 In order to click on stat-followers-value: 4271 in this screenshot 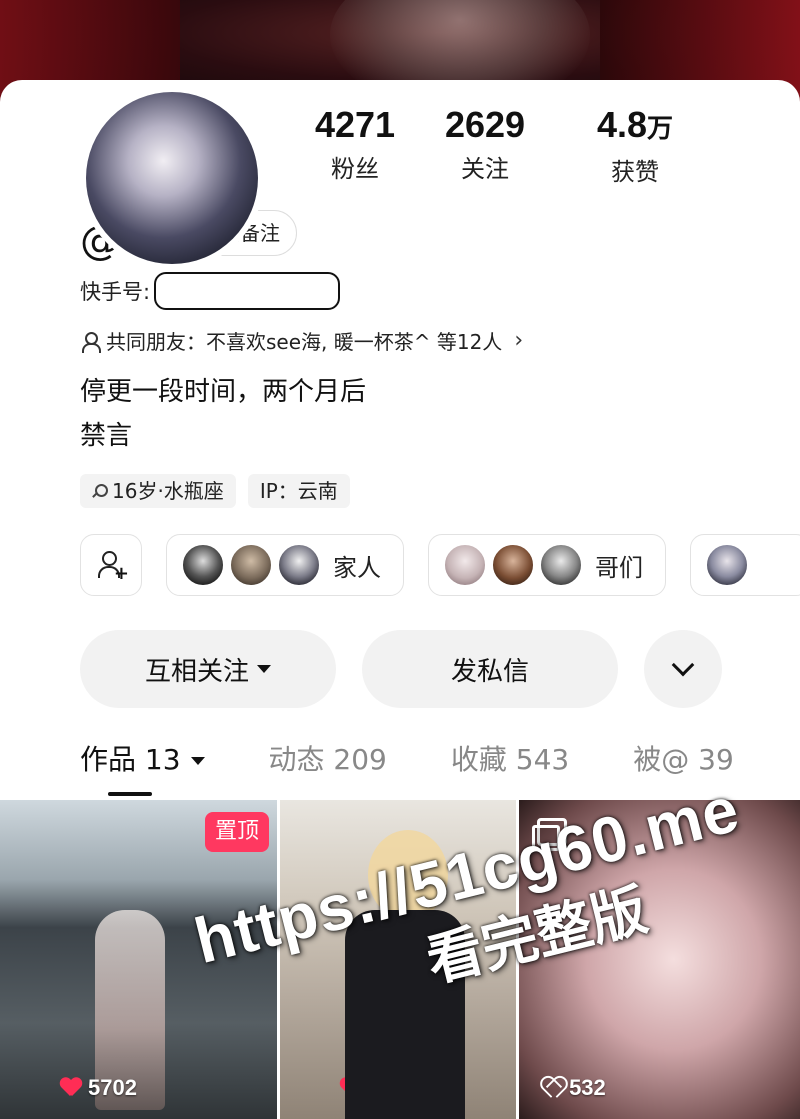, I will do `click(355, 124)`.